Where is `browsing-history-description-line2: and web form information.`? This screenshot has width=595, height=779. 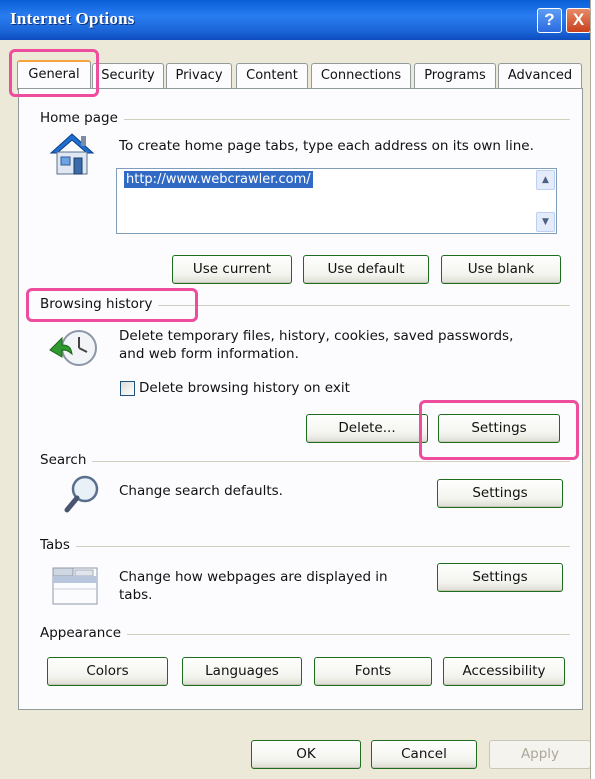
browsing-history-description-line2: and web form information. is located at coordinates (209, 354).